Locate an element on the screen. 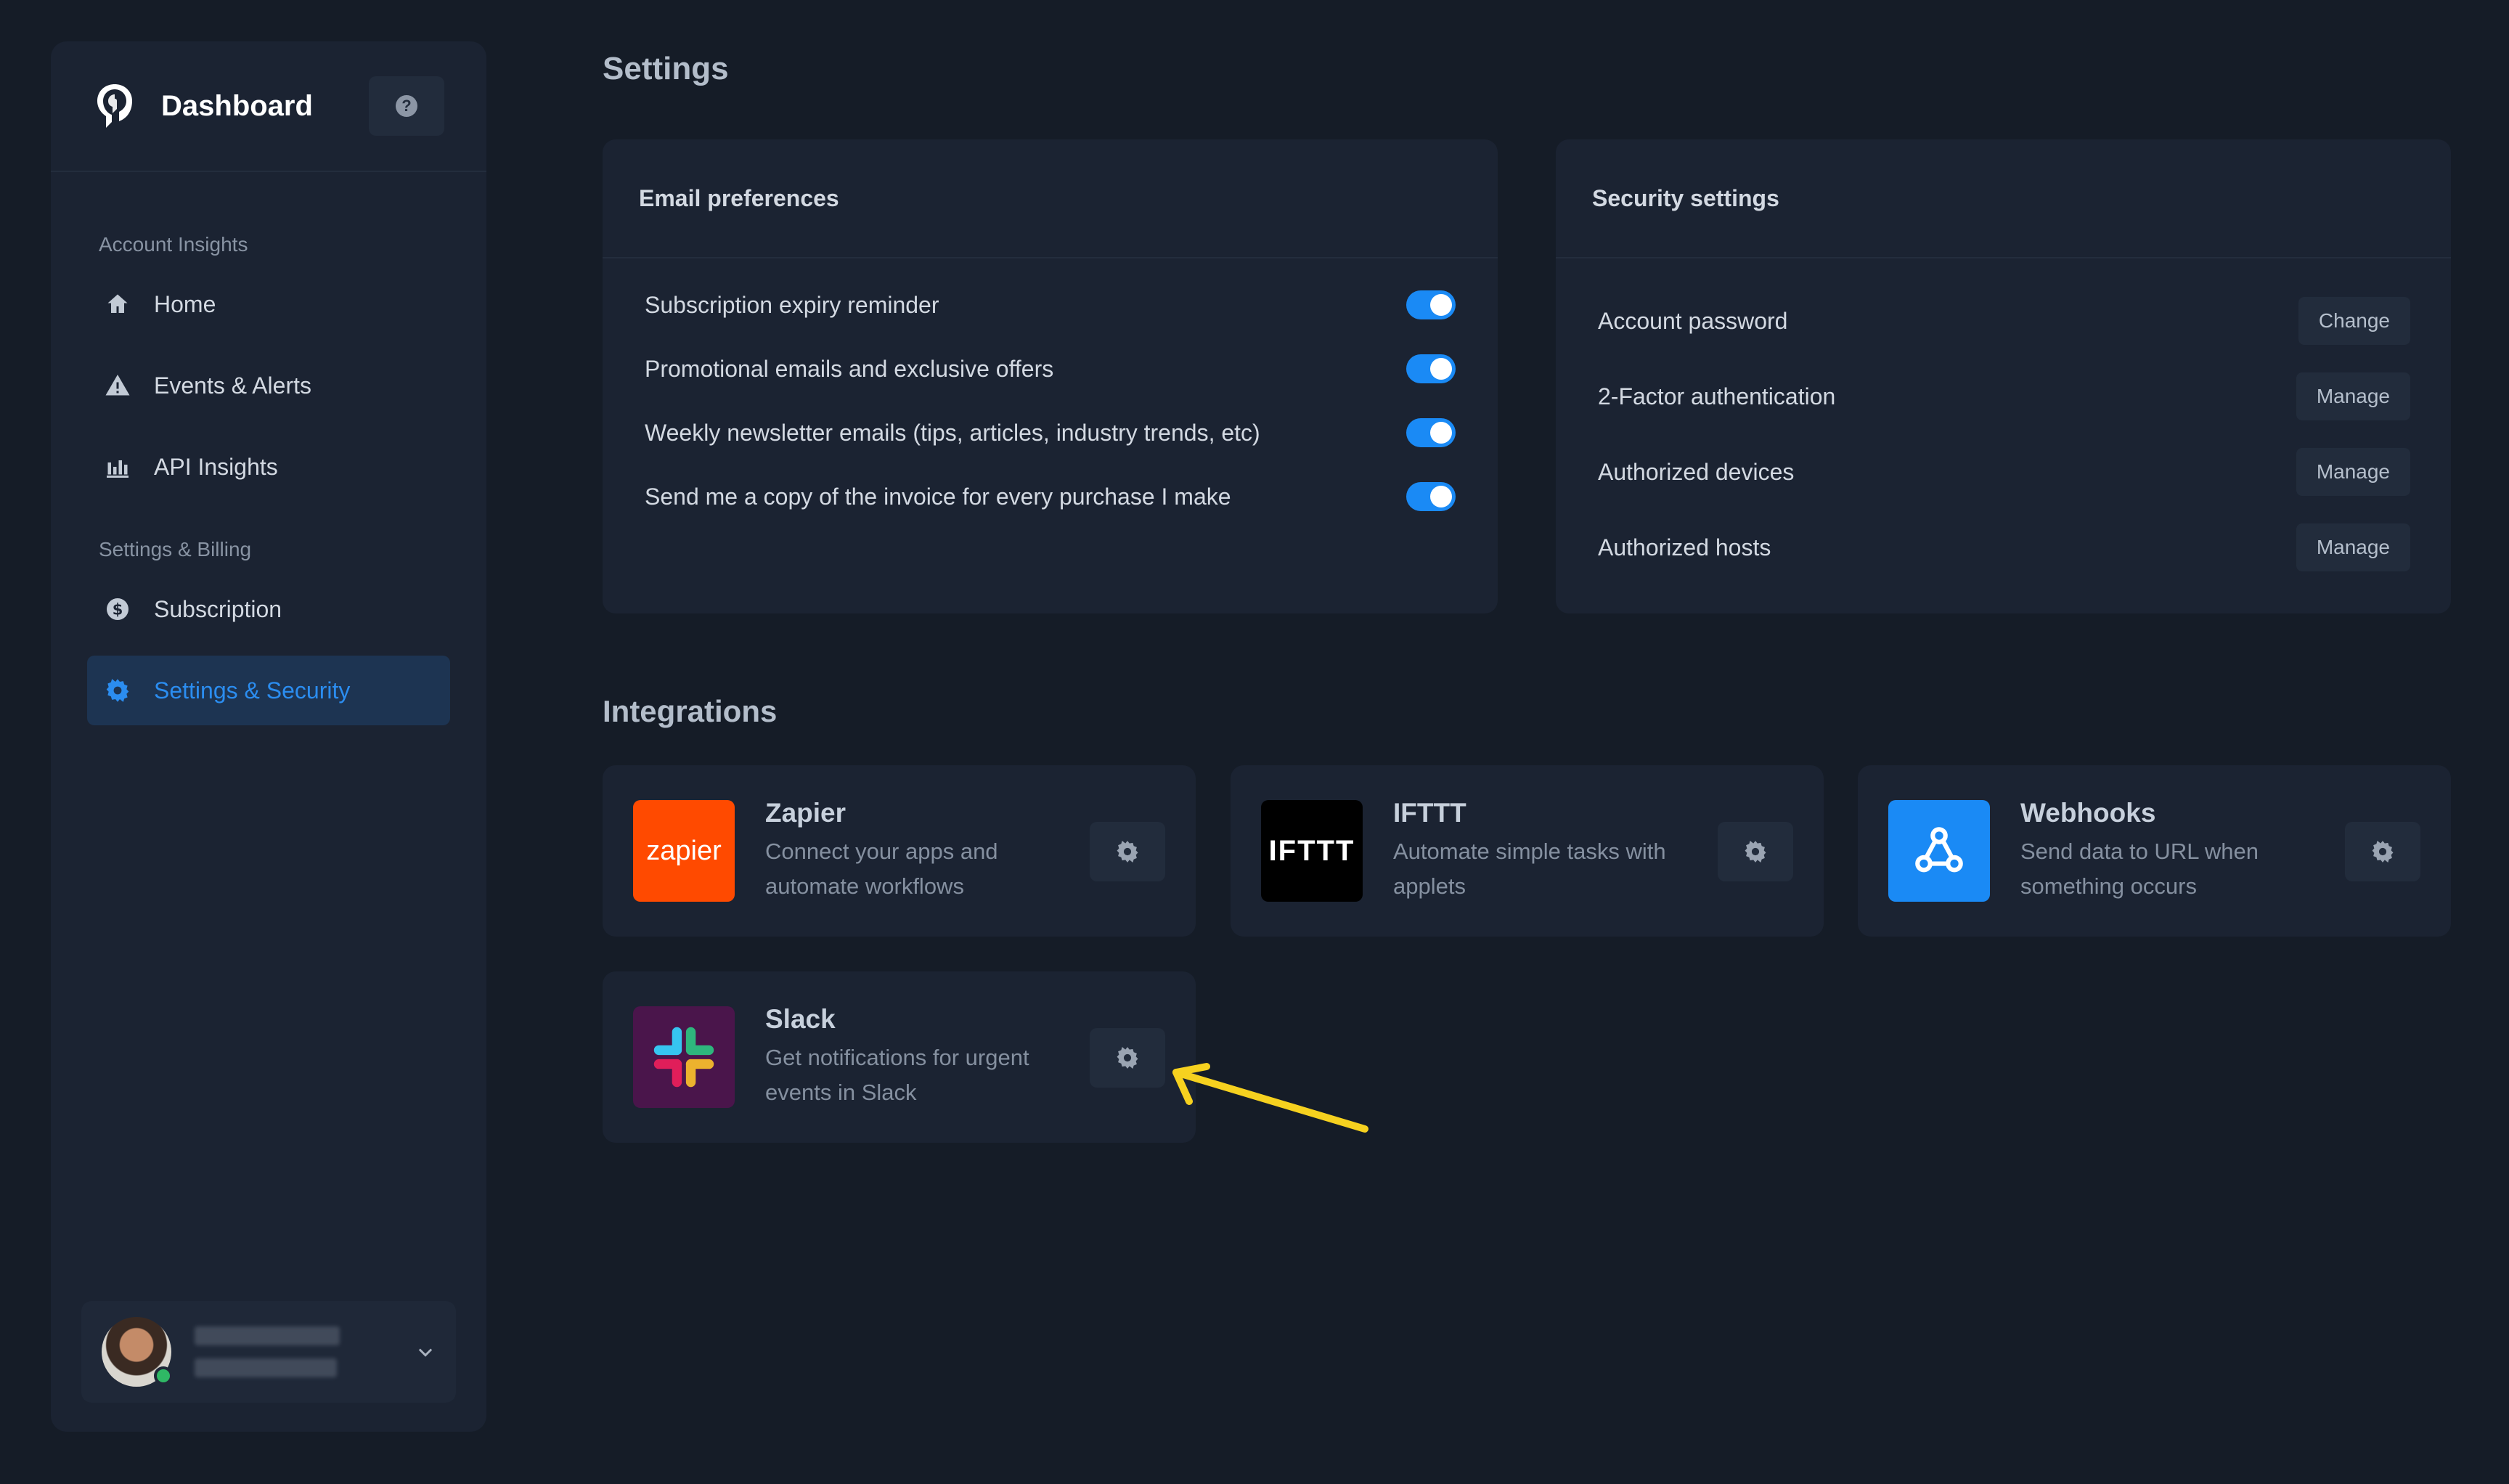 The height and width of the screenshot is (1484, 2509). sidebar-item-home: Home is located at coordinates (268, 304).